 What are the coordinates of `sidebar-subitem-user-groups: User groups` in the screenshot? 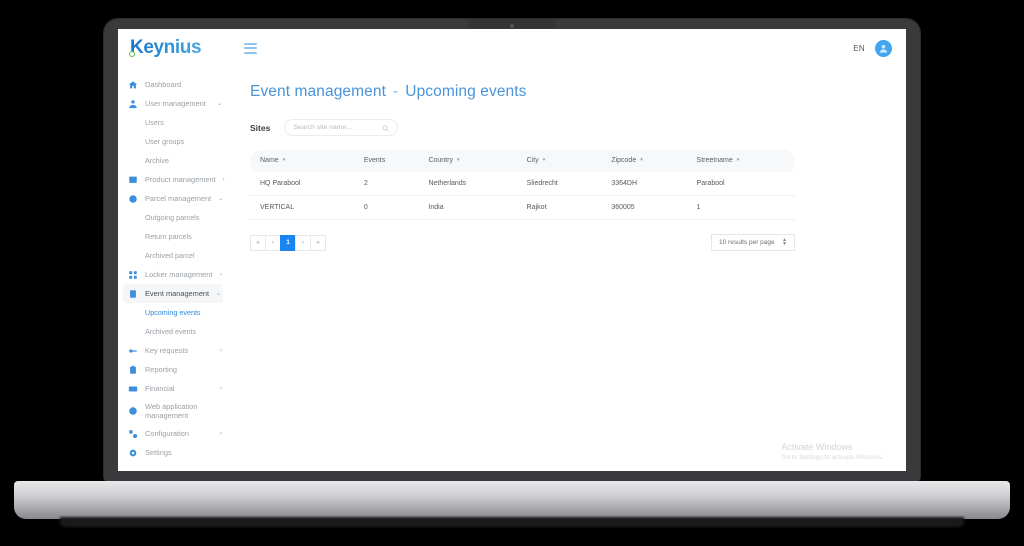 It's located at (173, 141).